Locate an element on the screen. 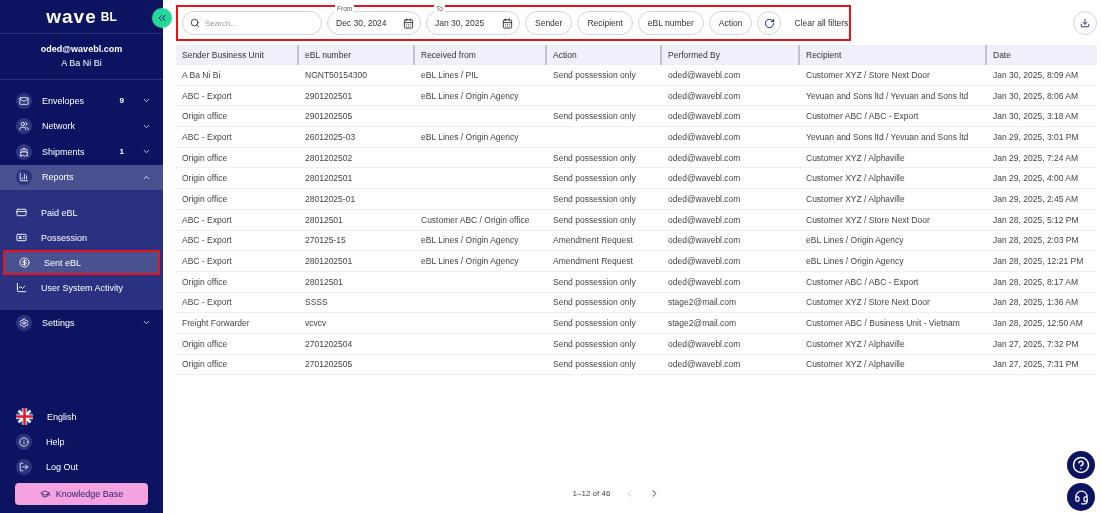 The image size is (1101, 513). nav-item: Reports is located at coordinates (81, 177).